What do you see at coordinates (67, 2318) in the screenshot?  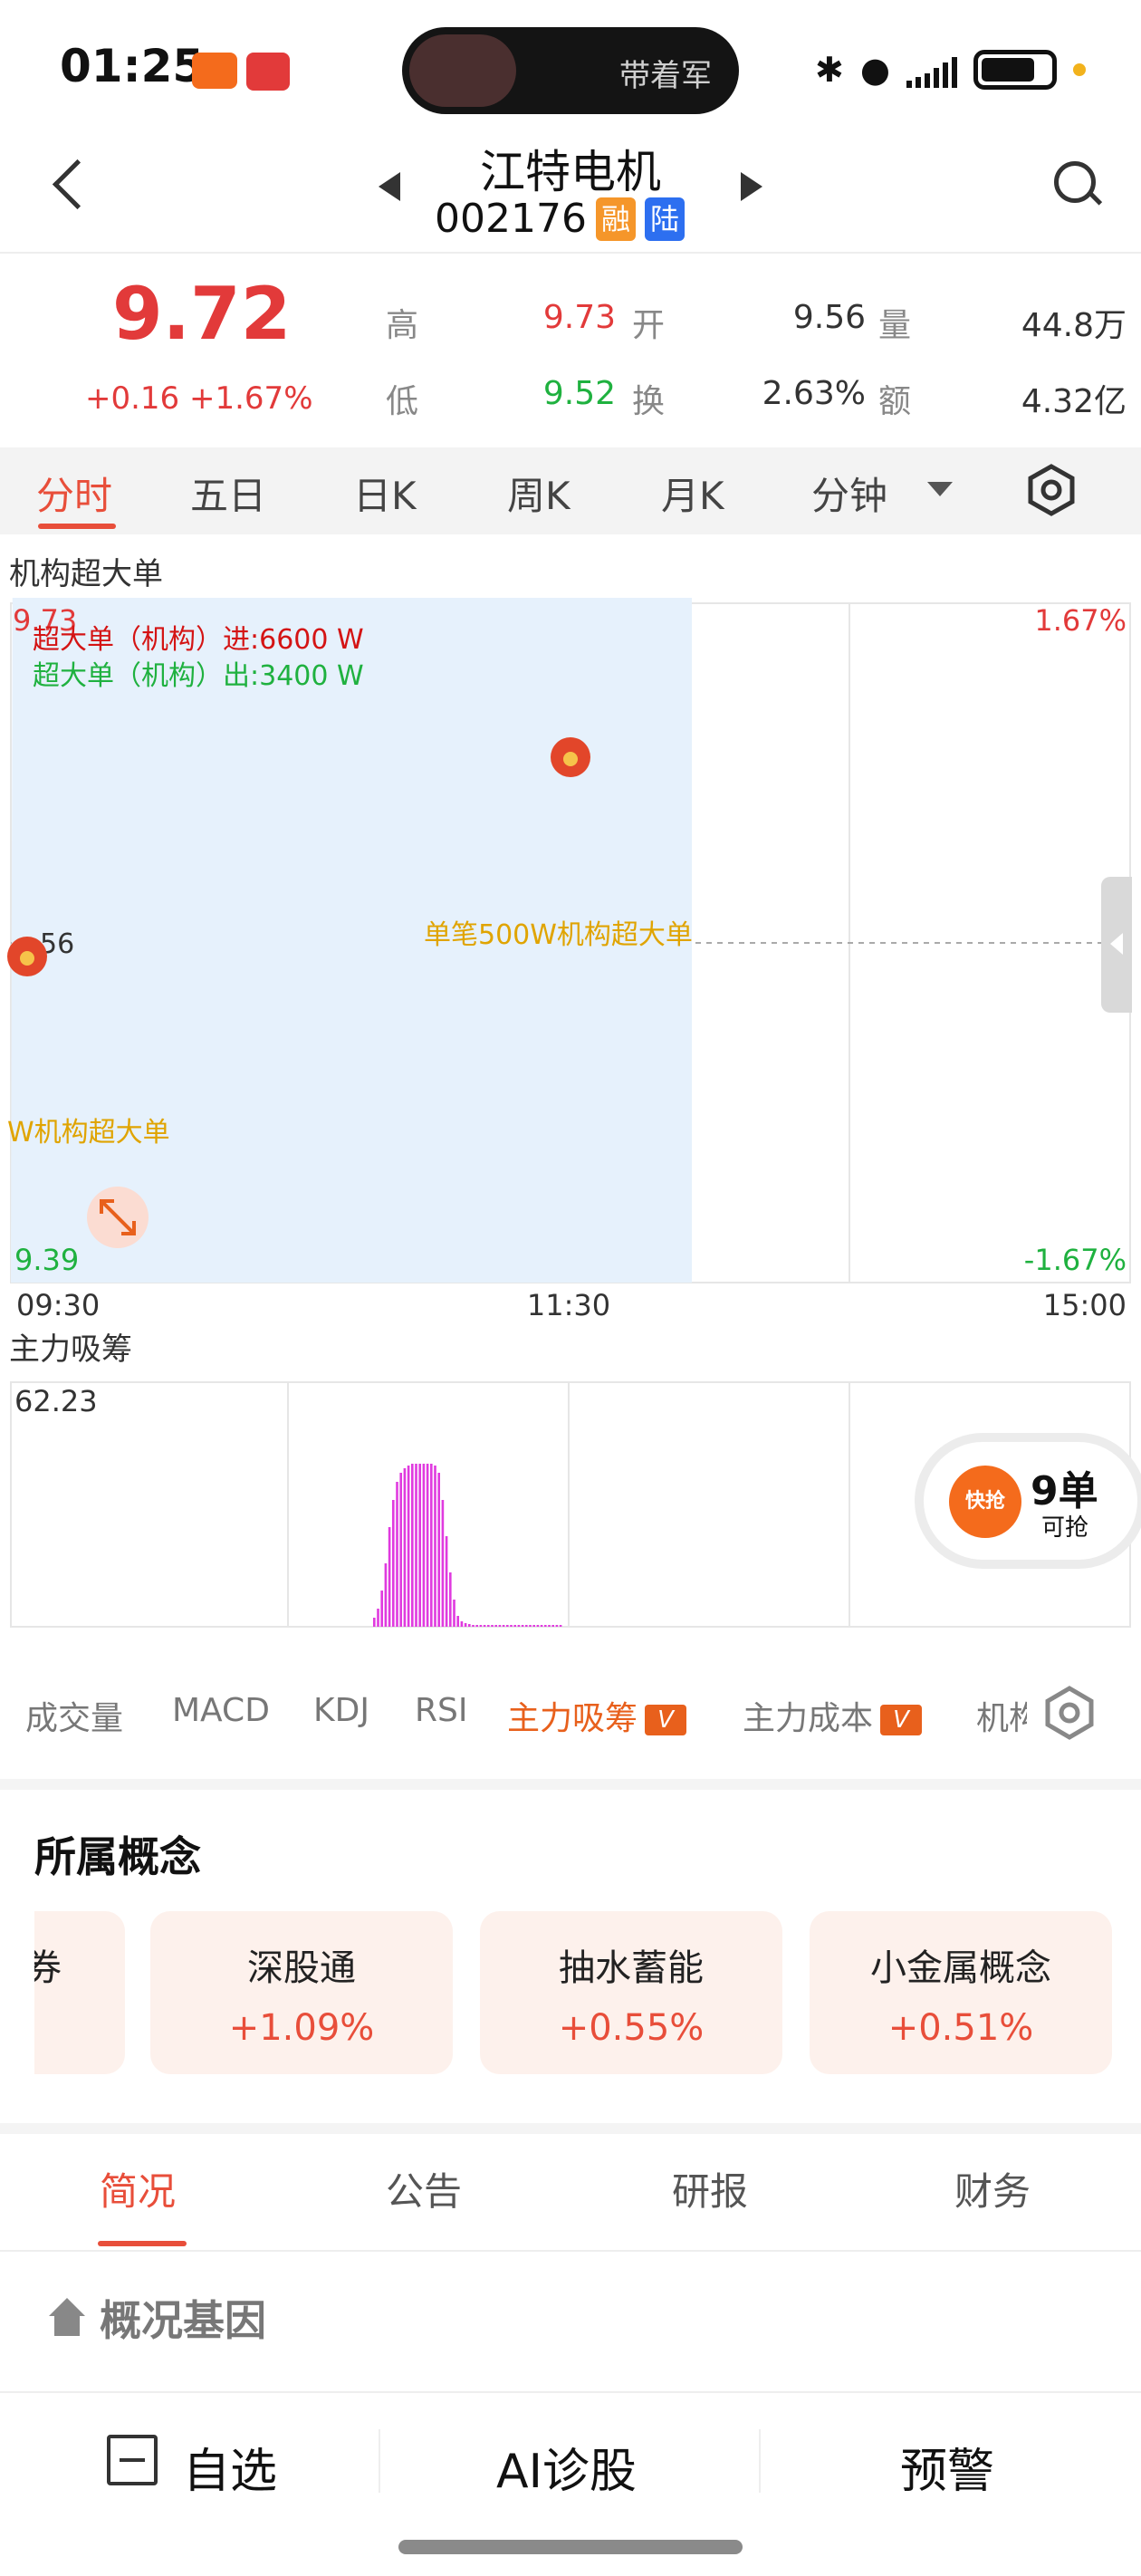 I see `home-icon` at bounding box center [67, 2318].